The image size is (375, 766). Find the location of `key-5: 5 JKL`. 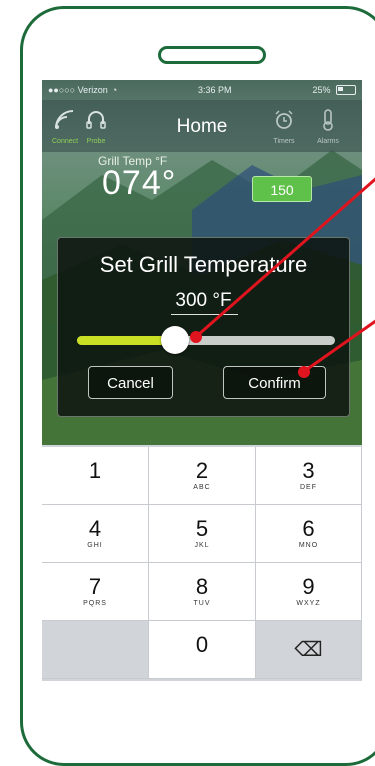

key-5: 5 JKL is located at coordinates (202, 534).